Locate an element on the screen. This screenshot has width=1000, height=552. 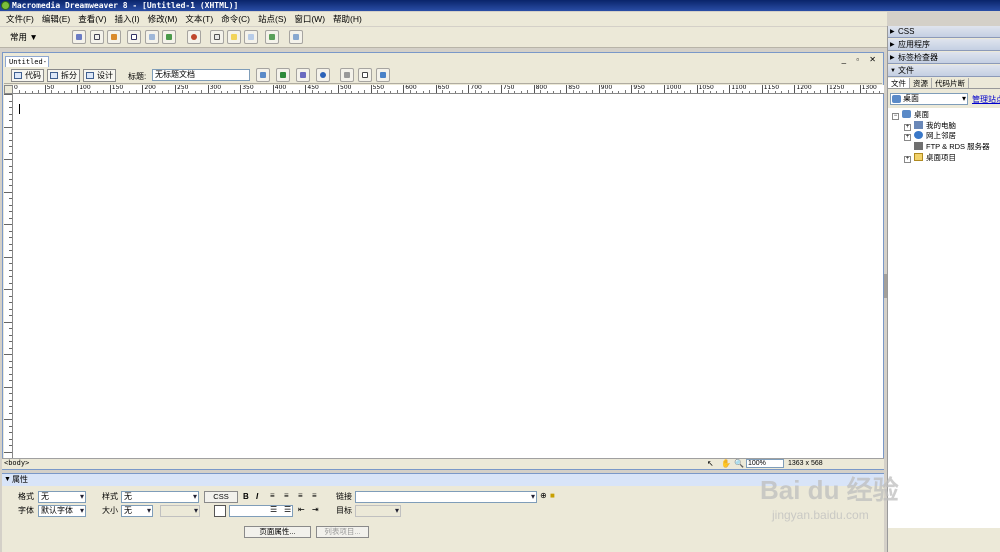
comment-icon is located at coordinates (251, 37).